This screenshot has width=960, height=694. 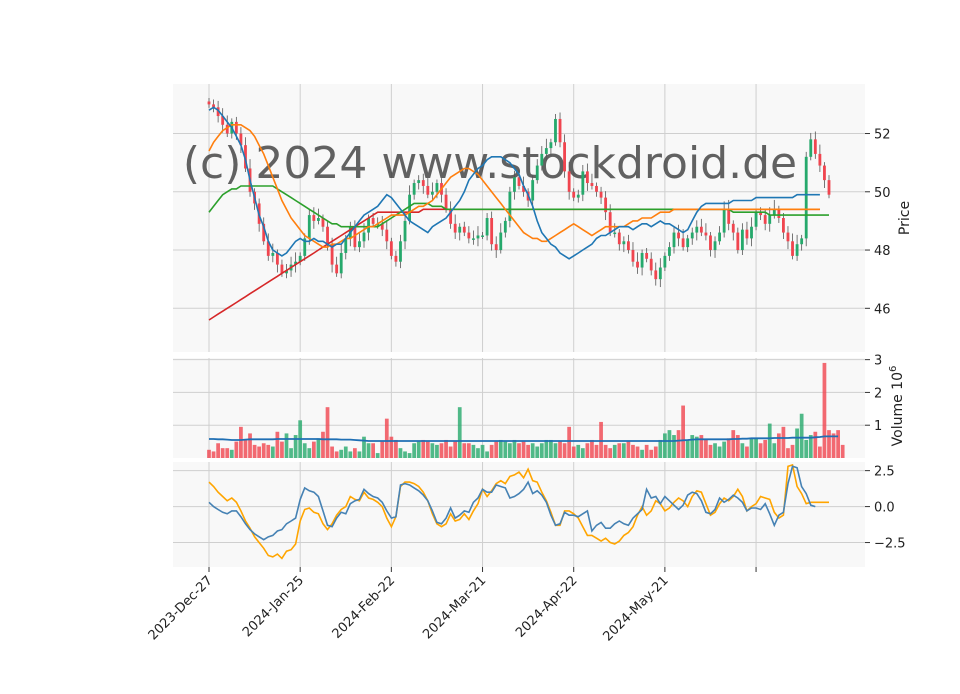 What do you see at coordinates (636, 608) in the screenshot?
I see `x-tick-label: 2024-May-21` at bounding box center [636, 608].